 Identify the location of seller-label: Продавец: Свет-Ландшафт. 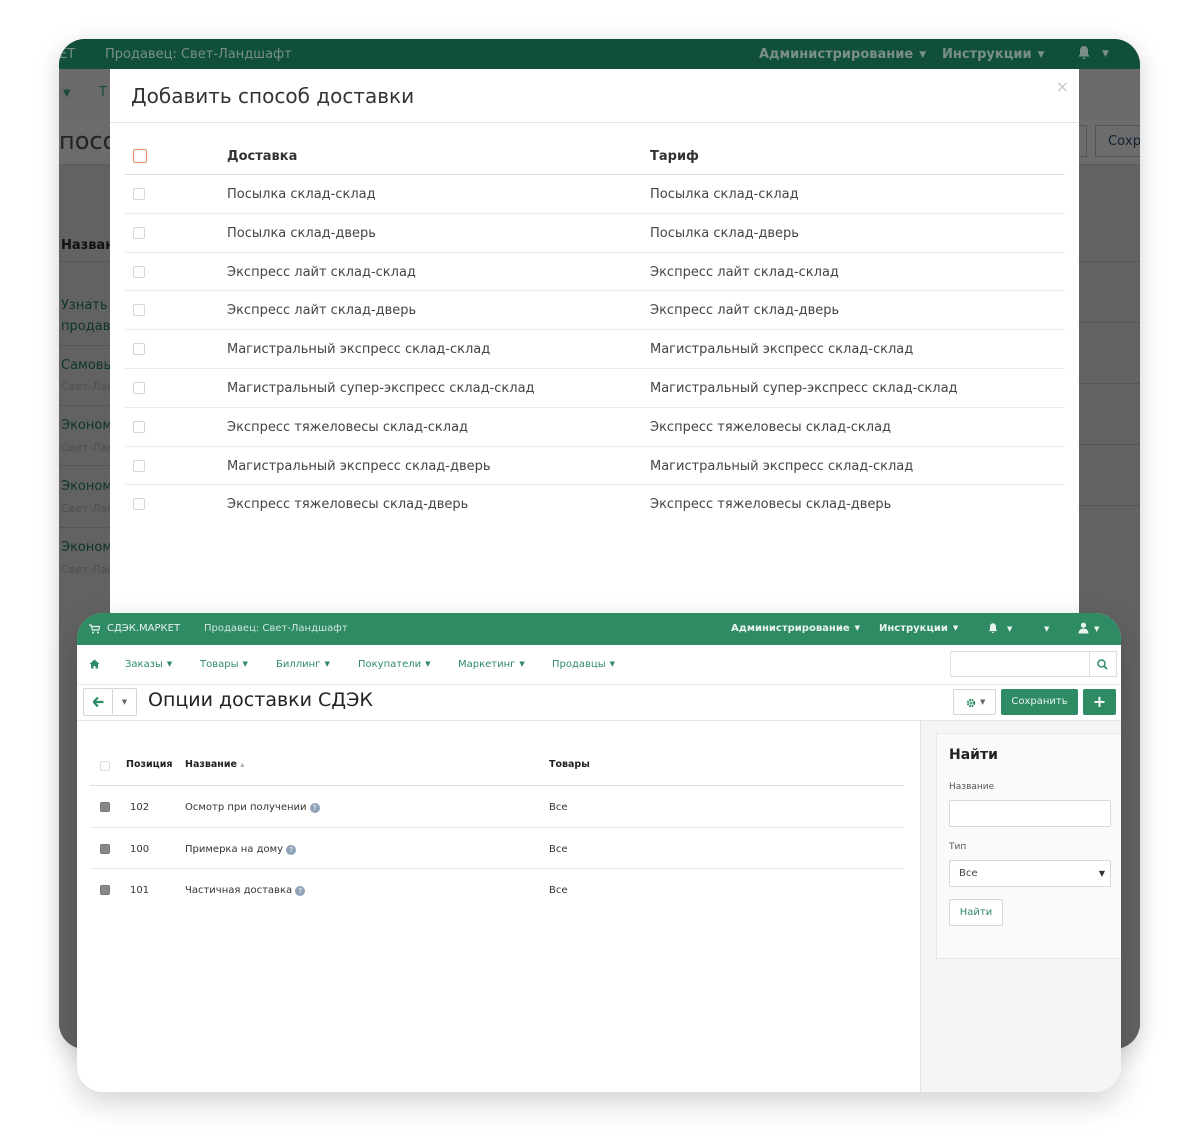
(198, 54).